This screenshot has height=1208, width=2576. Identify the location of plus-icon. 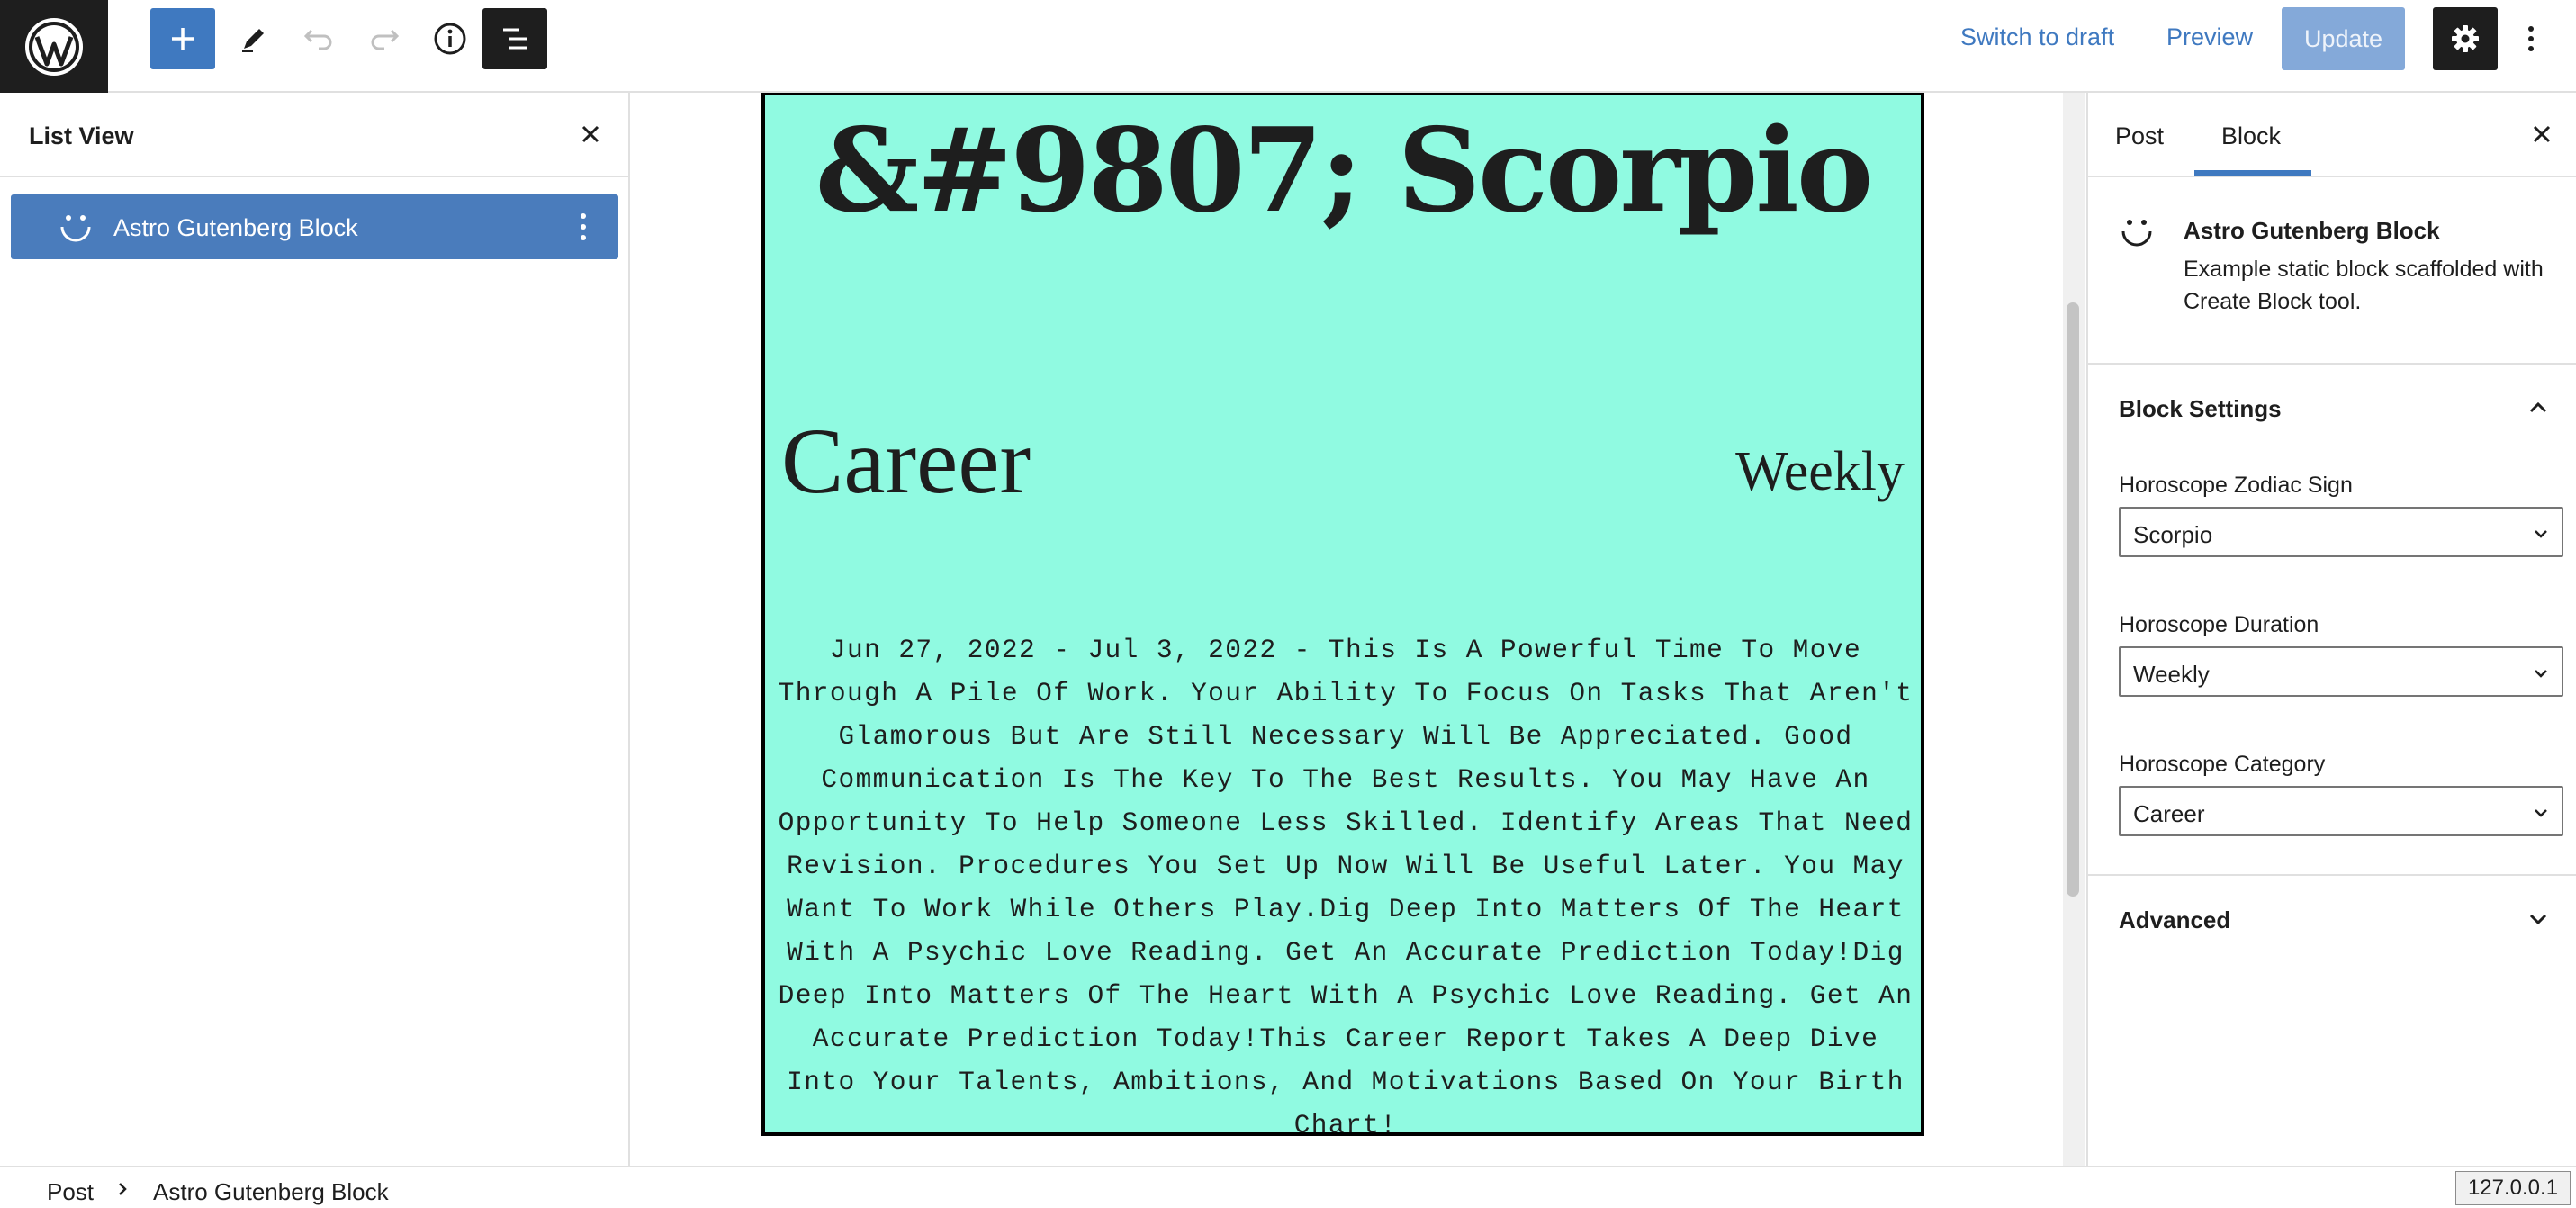
(183, 39).